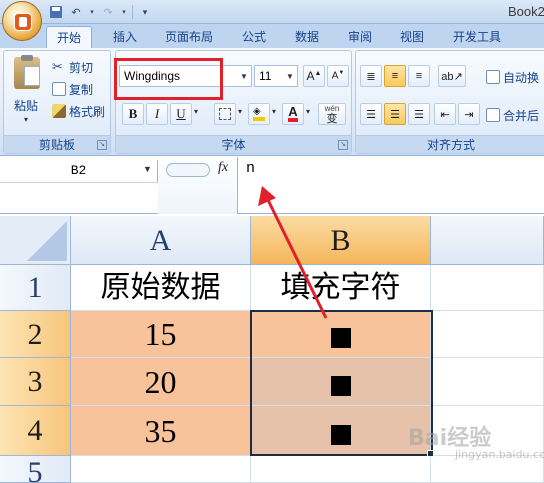 This screenshot has width=544, height=483. I want to click on align-top-icon: ≣, so click(371, 76).